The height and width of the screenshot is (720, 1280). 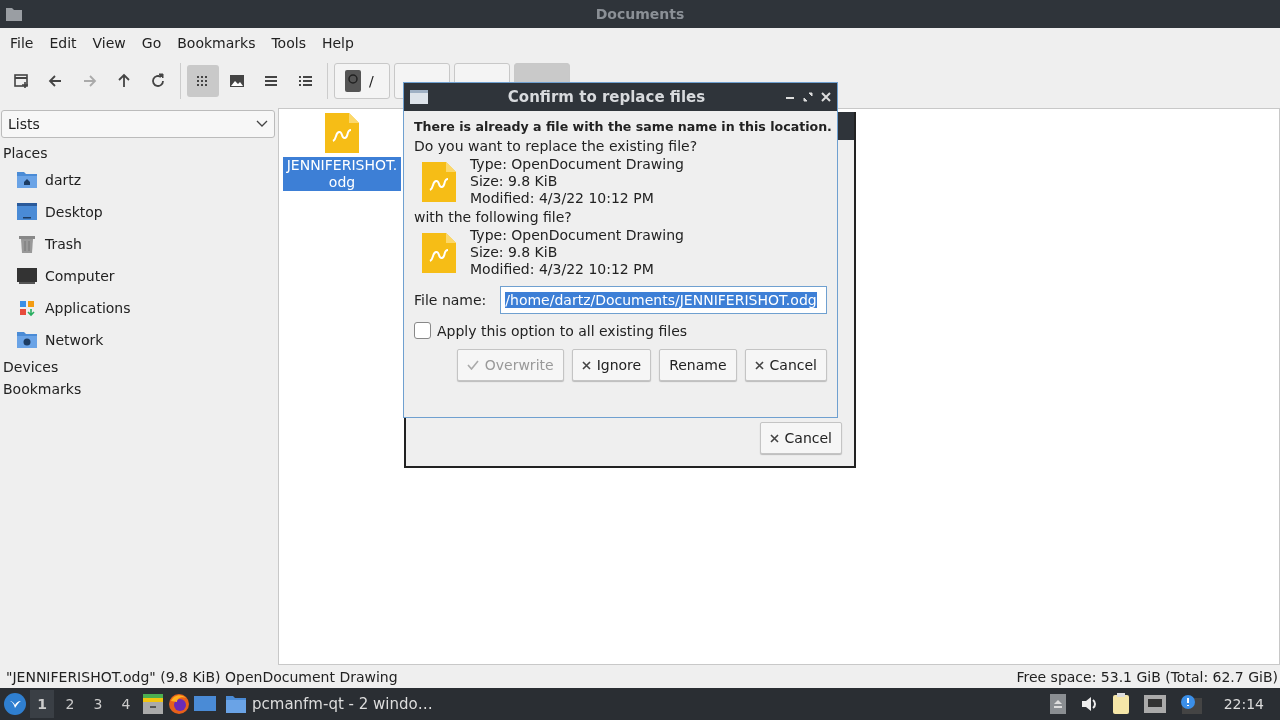 What do you see at coordinates (138, 212) in the screenshot?
I see `sidebar-item: Desktop` at bounding box center [138, 212].